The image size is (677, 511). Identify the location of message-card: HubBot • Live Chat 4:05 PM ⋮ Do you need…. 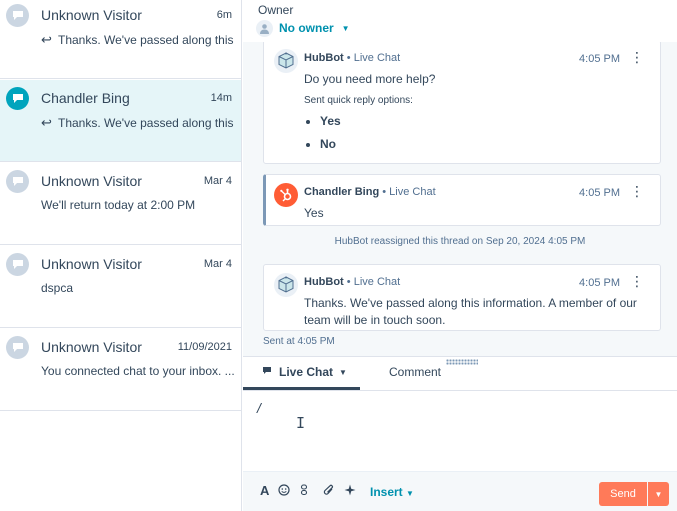
(462, 103).